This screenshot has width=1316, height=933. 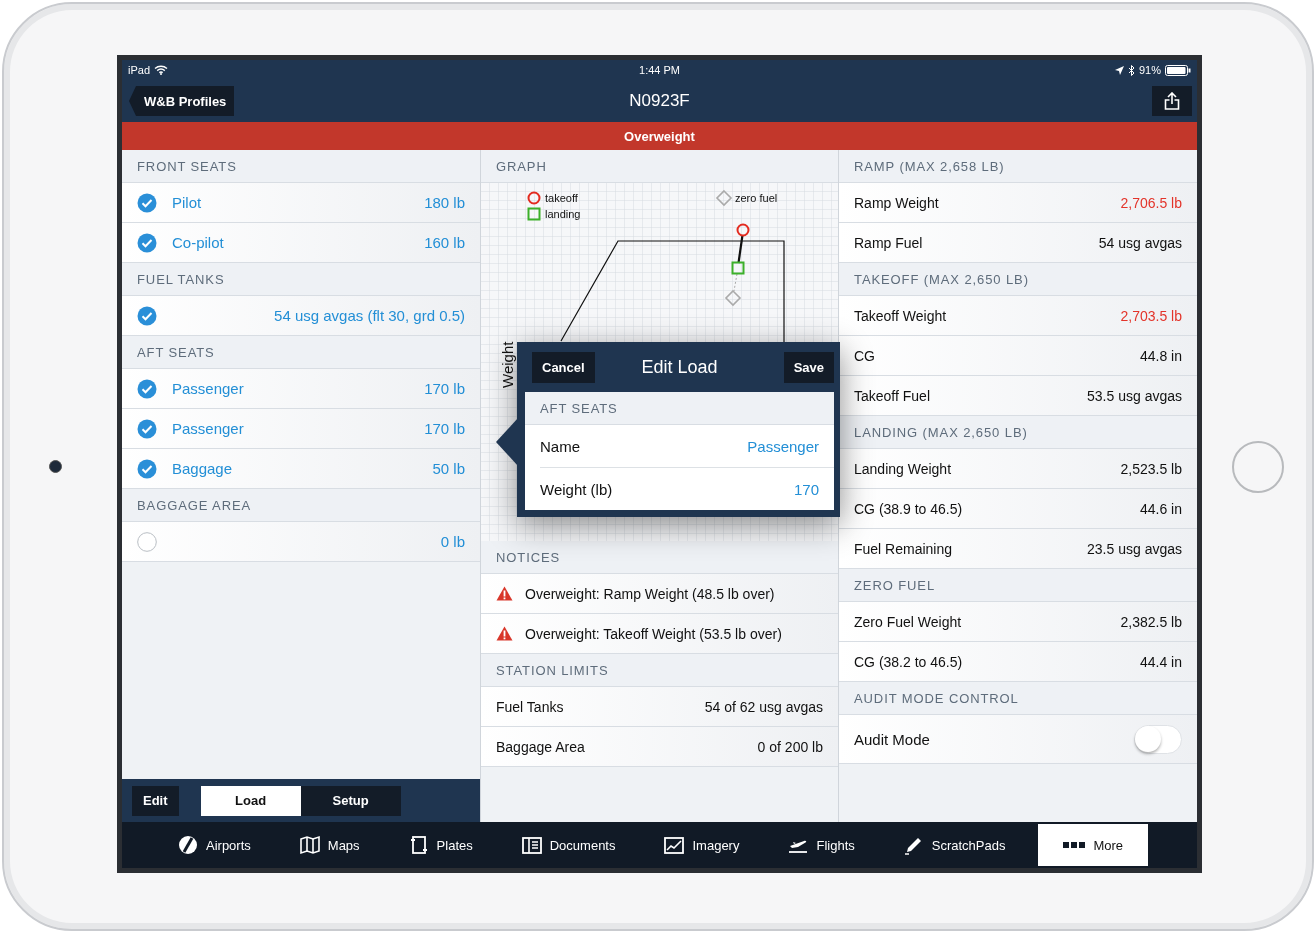 I want to click on row-value: 23.5 usg avgas, so click(x=1134, y=548).